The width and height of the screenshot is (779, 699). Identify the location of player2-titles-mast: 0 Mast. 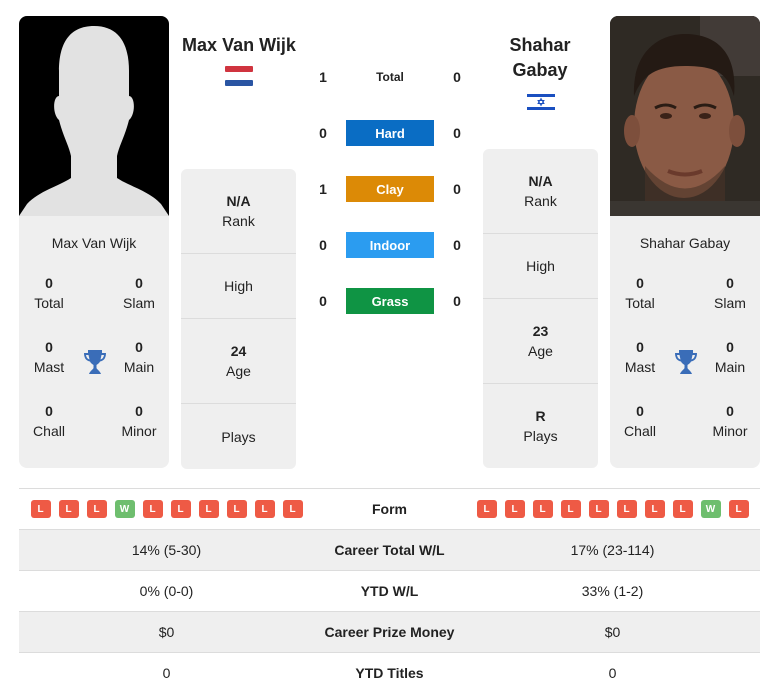
(640, 357).